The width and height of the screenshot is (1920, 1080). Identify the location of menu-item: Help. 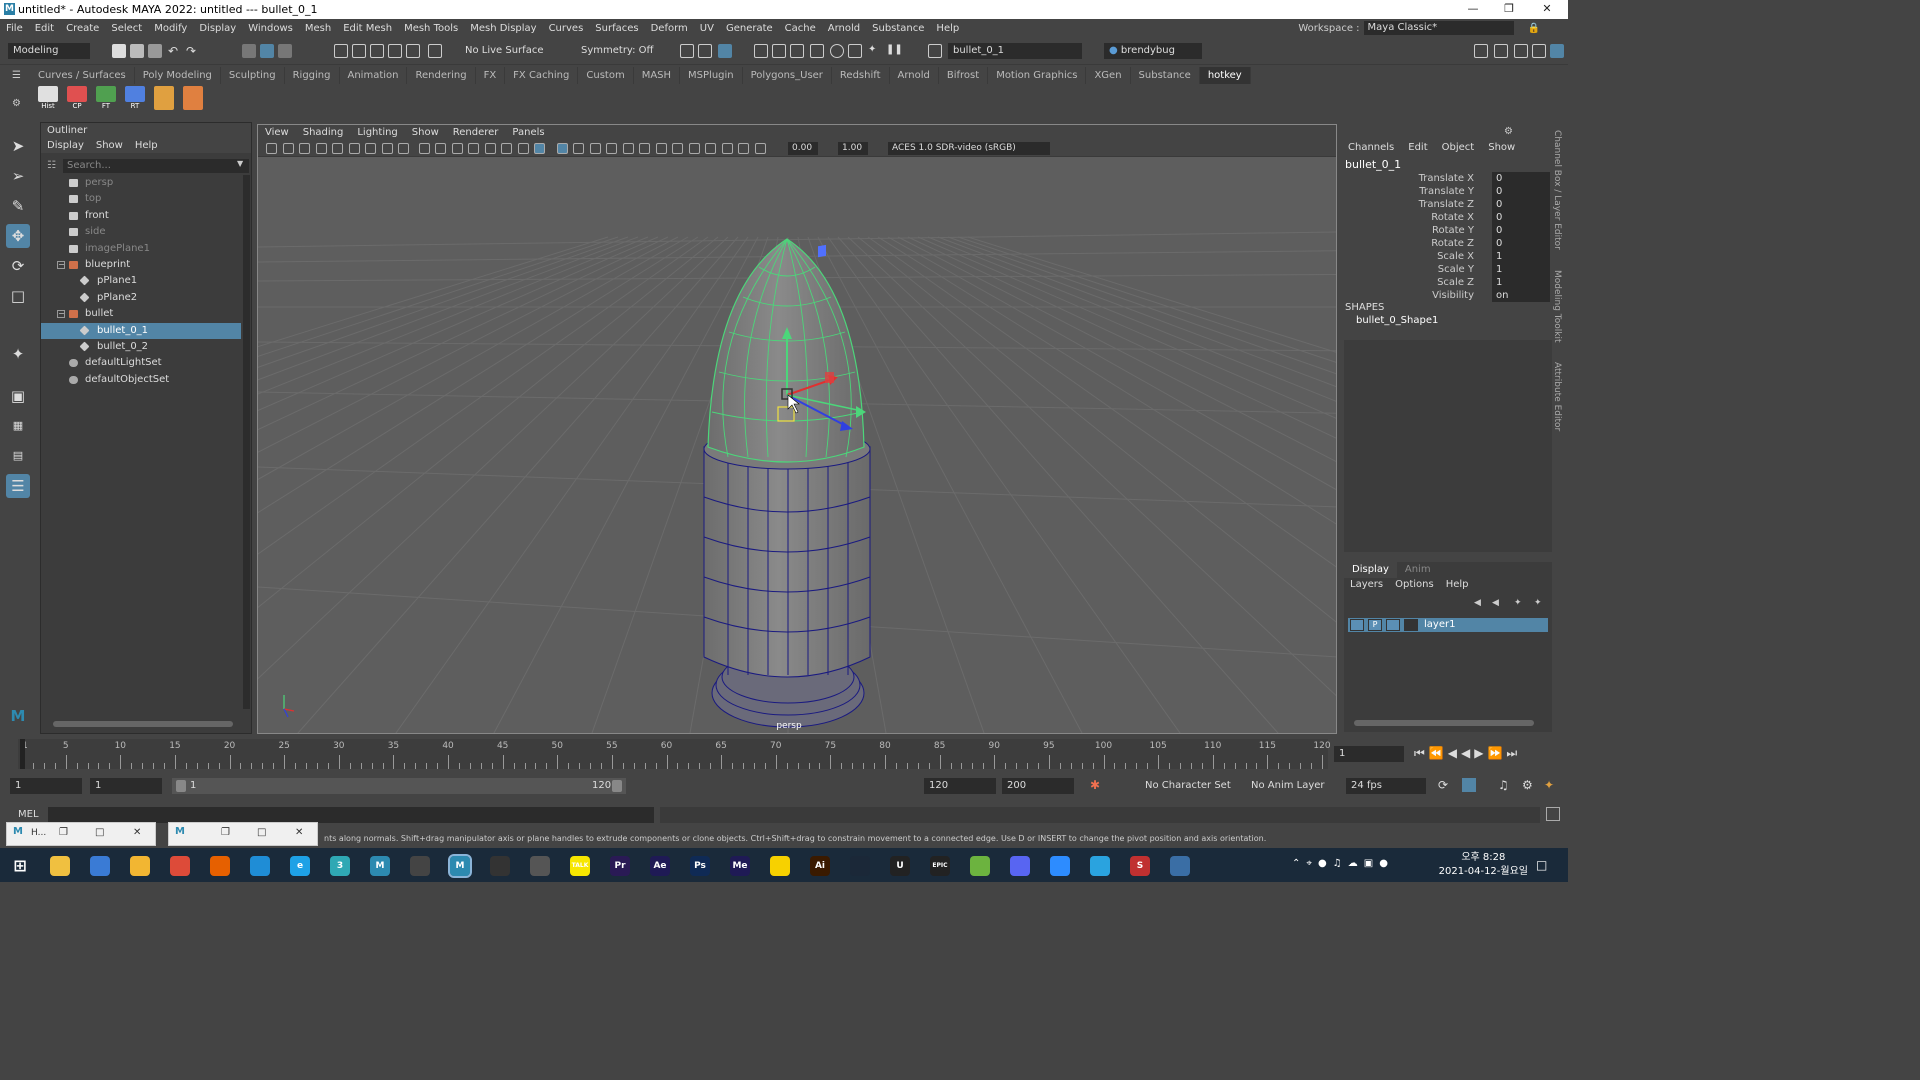
(947, 28).